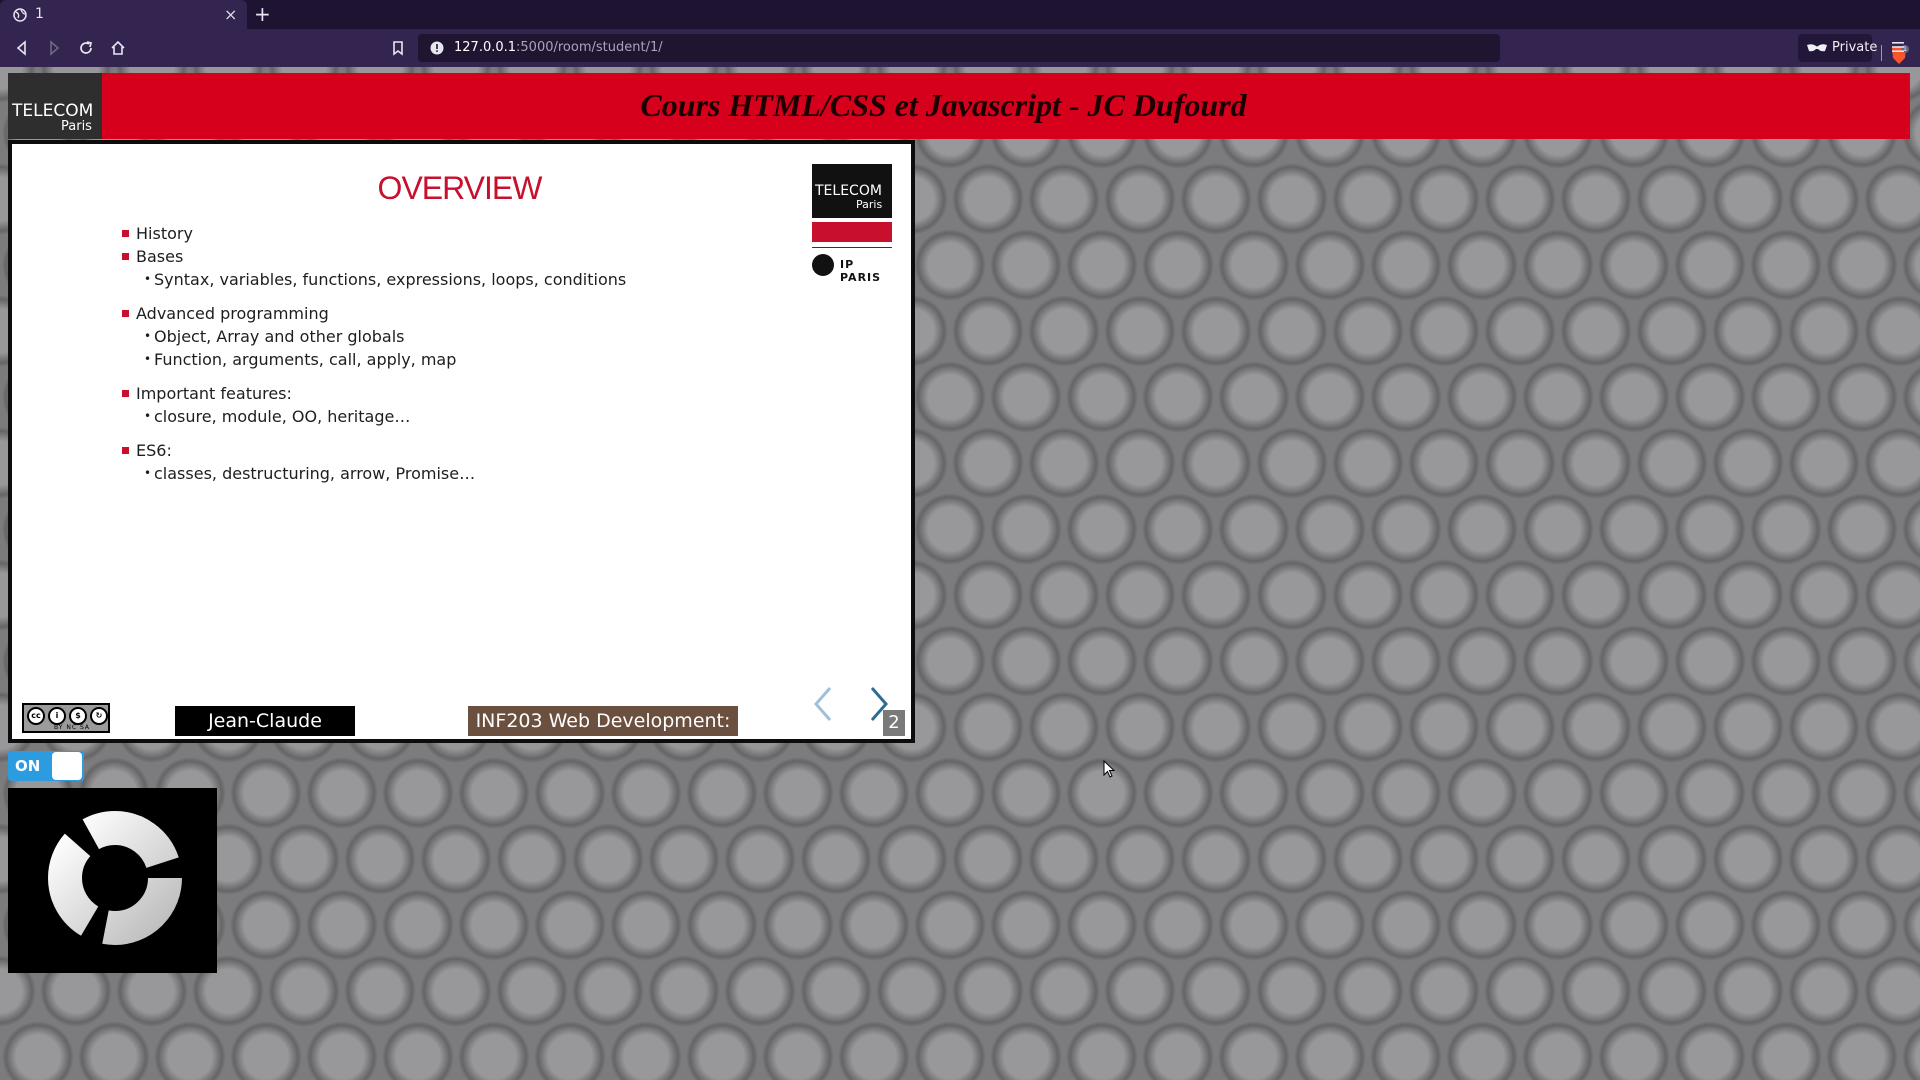 The image size is (1920, 1080). I want to click on hamburger-menu-icon, so click(1898, 47).